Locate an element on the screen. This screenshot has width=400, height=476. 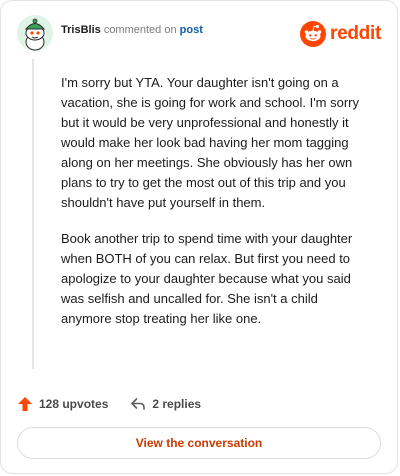
post-link: post is located at coordinates (191, 30).